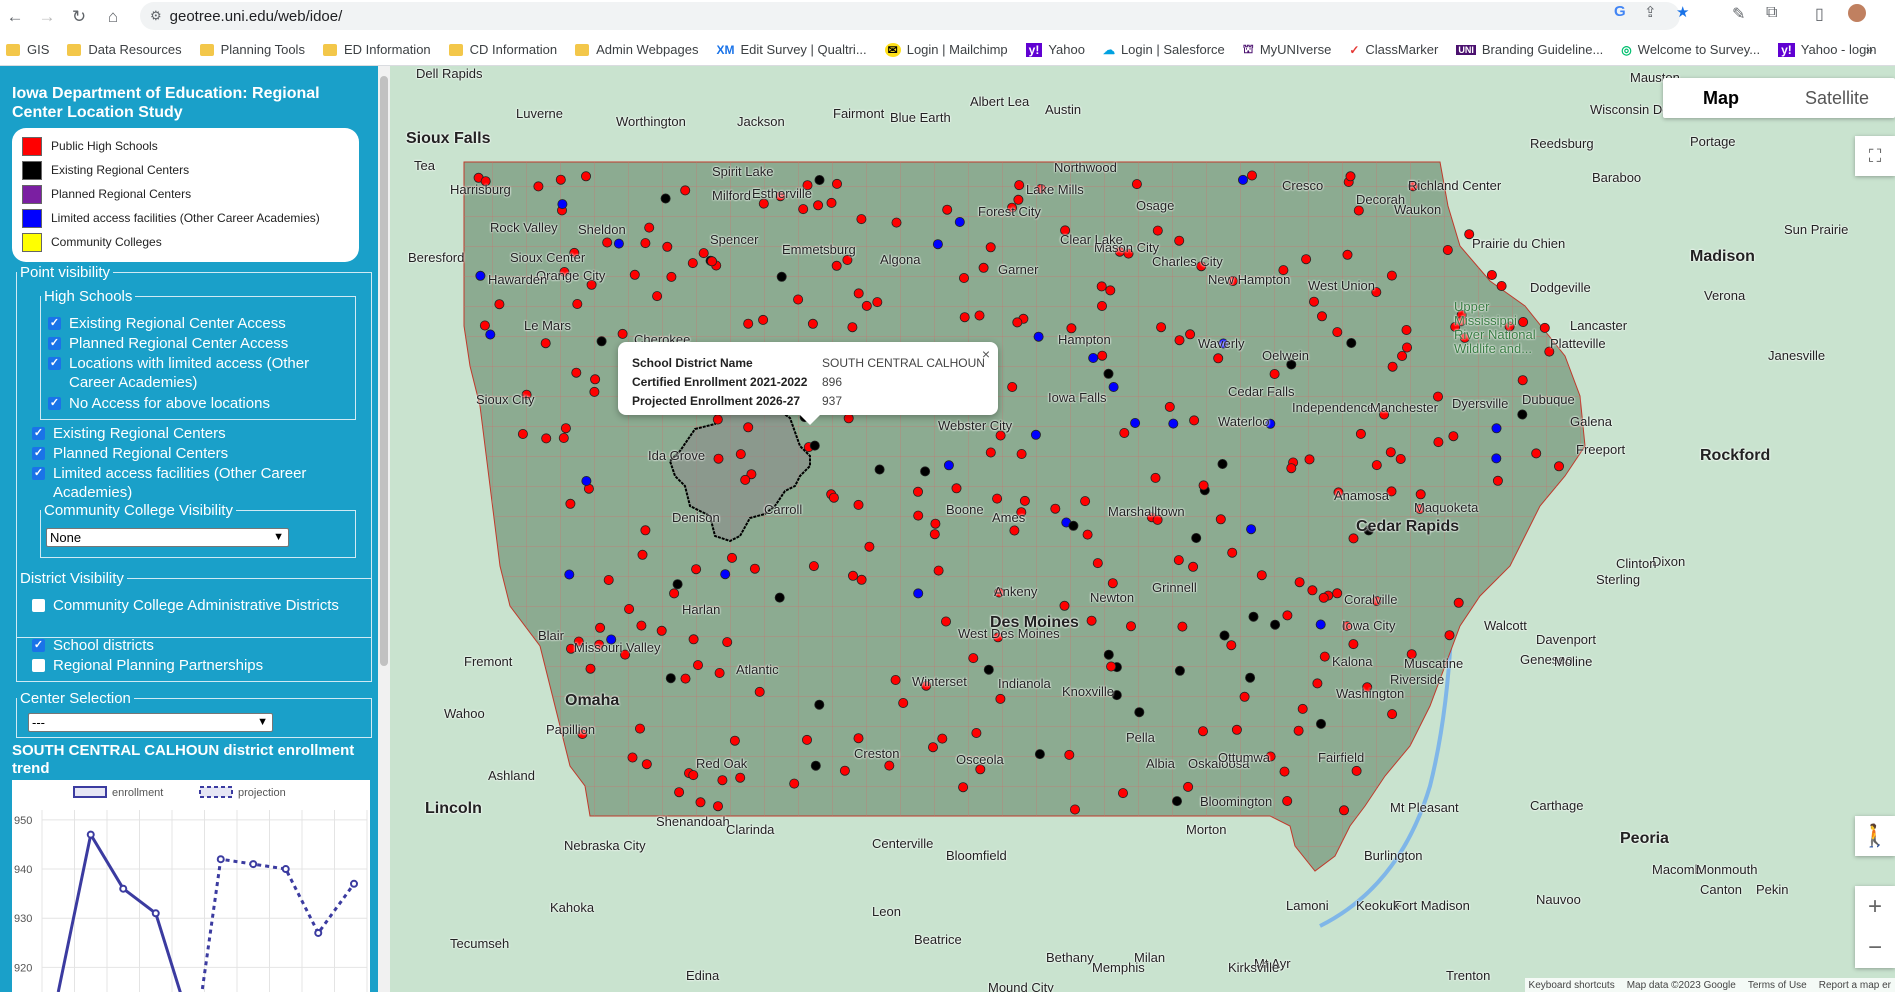  What do you see at coordinates (79, 17) in the screenshot?
I see `reload-icon: ↻` at bounding box center [79, 17].